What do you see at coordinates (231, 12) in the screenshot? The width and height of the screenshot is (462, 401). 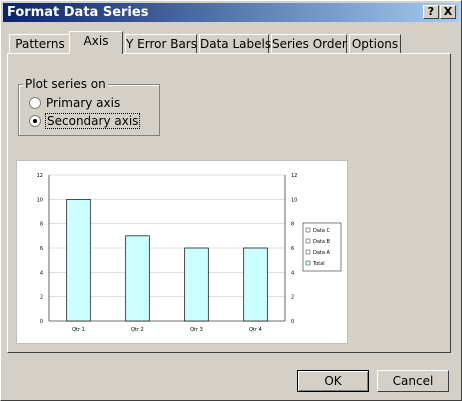 I see `title-bar: Format Data Series ? X` at bounding box center [231, 12].